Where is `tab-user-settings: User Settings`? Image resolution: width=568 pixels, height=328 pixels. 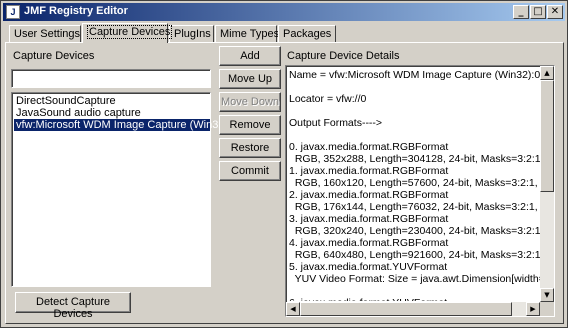 tab-user-settings: User Settings is located at coordinates (45, 34).